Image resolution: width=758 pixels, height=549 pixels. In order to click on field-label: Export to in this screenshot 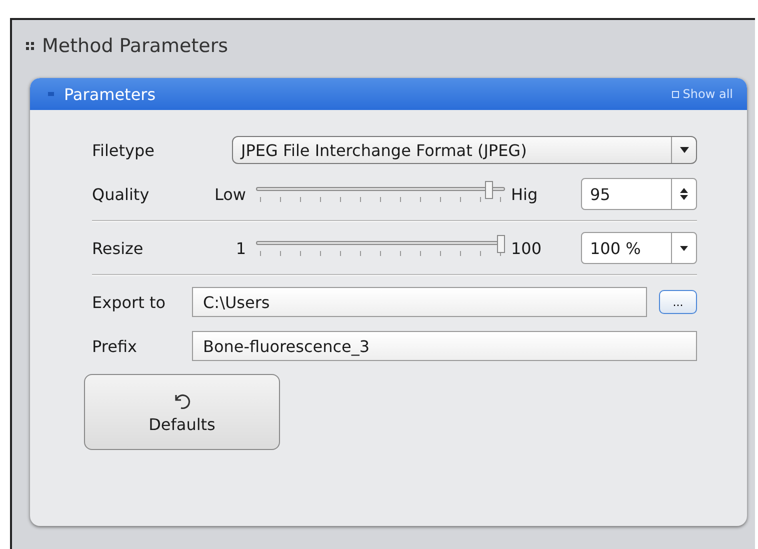, I will do `click(129, 302)`.